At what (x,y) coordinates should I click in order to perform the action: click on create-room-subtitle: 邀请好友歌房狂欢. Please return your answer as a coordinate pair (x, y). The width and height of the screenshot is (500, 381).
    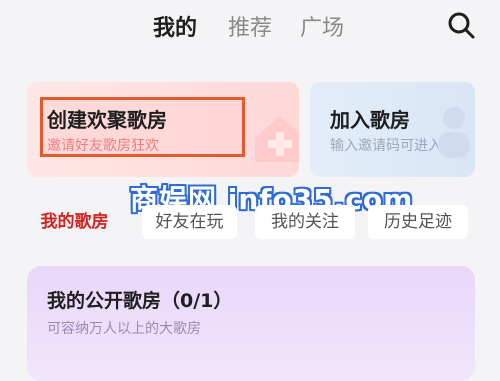
    Looking at the image, I should click on (103, 146).